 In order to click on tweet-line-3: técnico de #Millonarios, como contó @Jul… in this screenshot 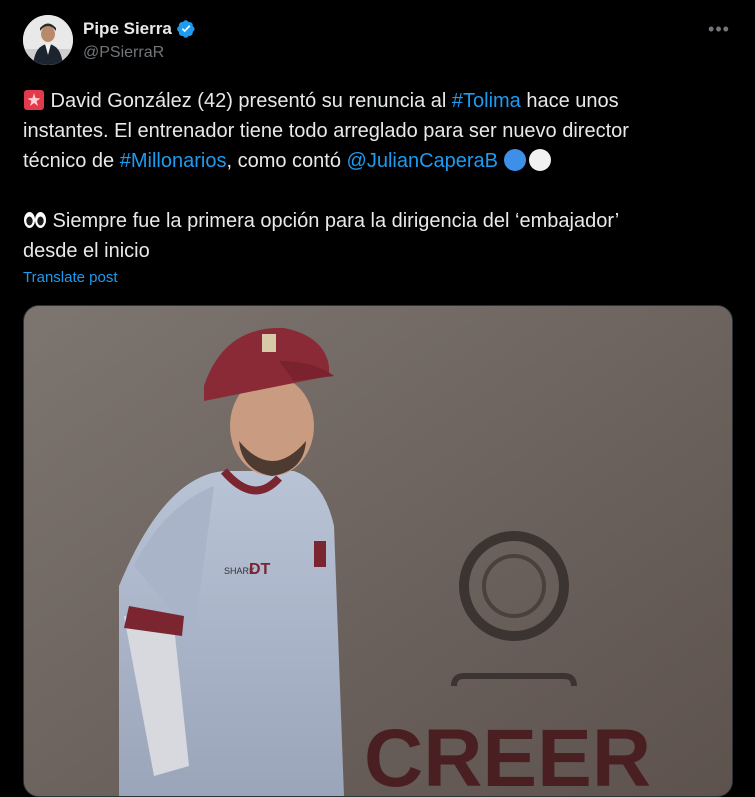, I will do `click(373, 161)`.